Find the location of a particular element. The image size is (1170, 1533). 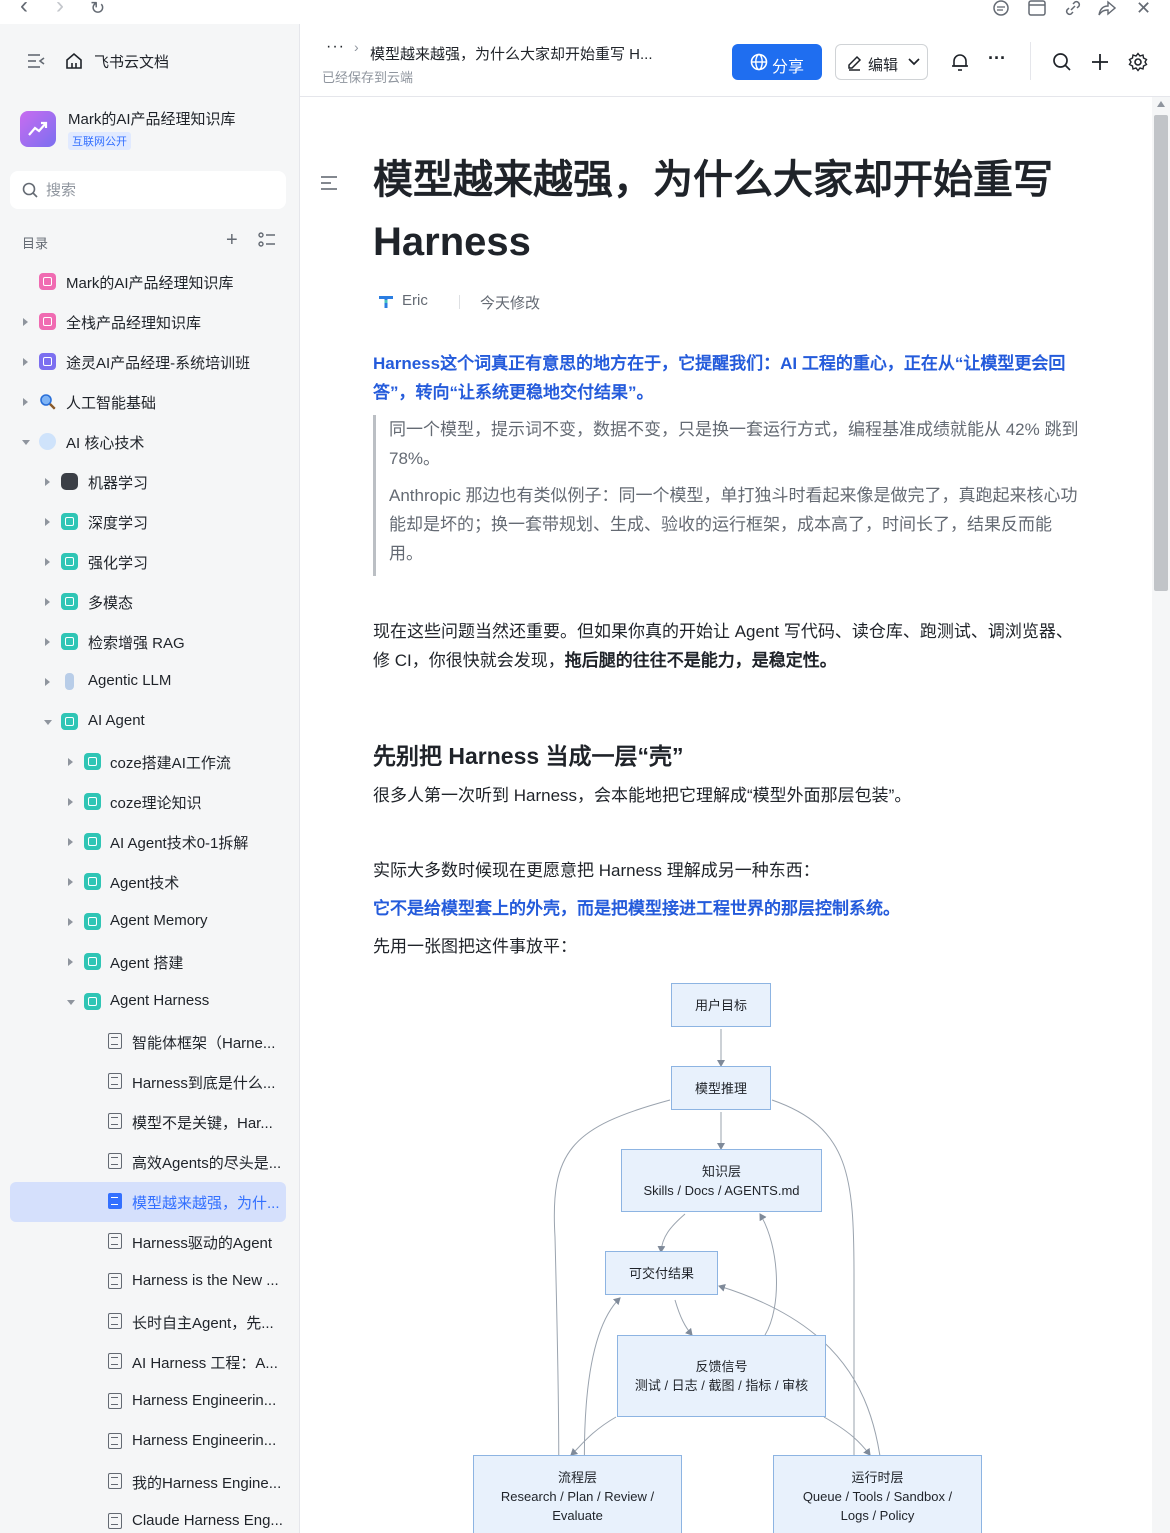

tree-item: 深度学习 is located at coordinates (148, 522).